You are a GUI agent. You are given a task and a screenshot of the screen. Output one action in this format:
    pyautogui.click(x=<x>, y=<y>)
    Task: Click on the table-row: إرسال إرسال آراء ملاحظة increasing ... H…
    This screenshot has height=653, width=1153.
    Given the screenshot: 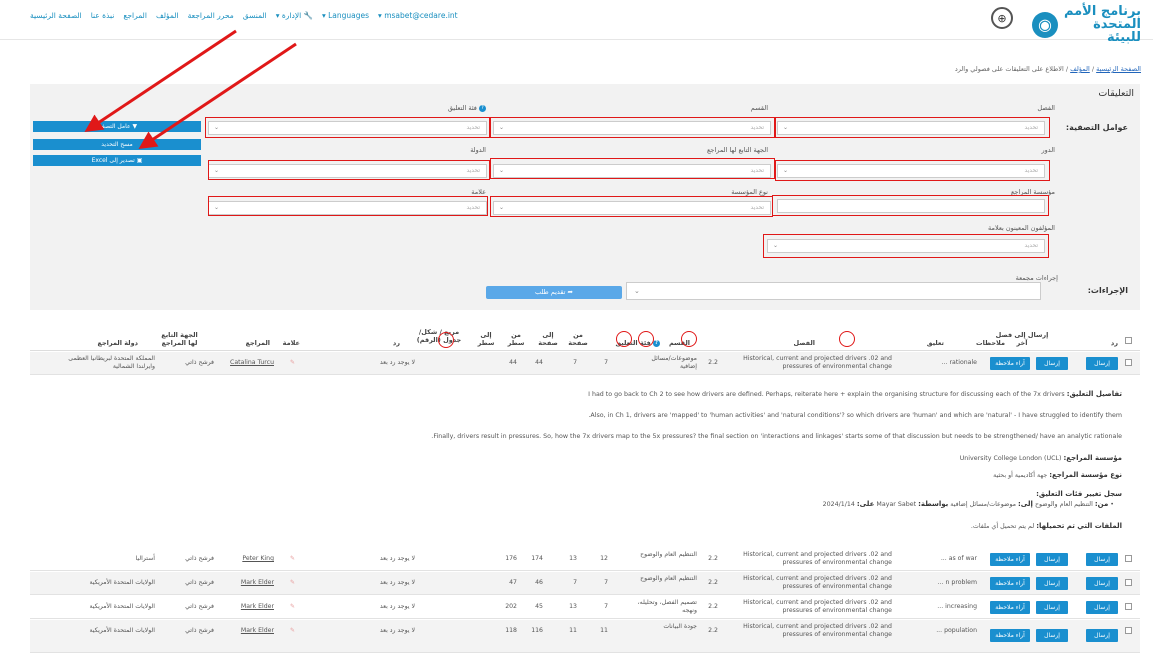 What is the action you would take?
    pyautogui.click(x=585, y=607)
    